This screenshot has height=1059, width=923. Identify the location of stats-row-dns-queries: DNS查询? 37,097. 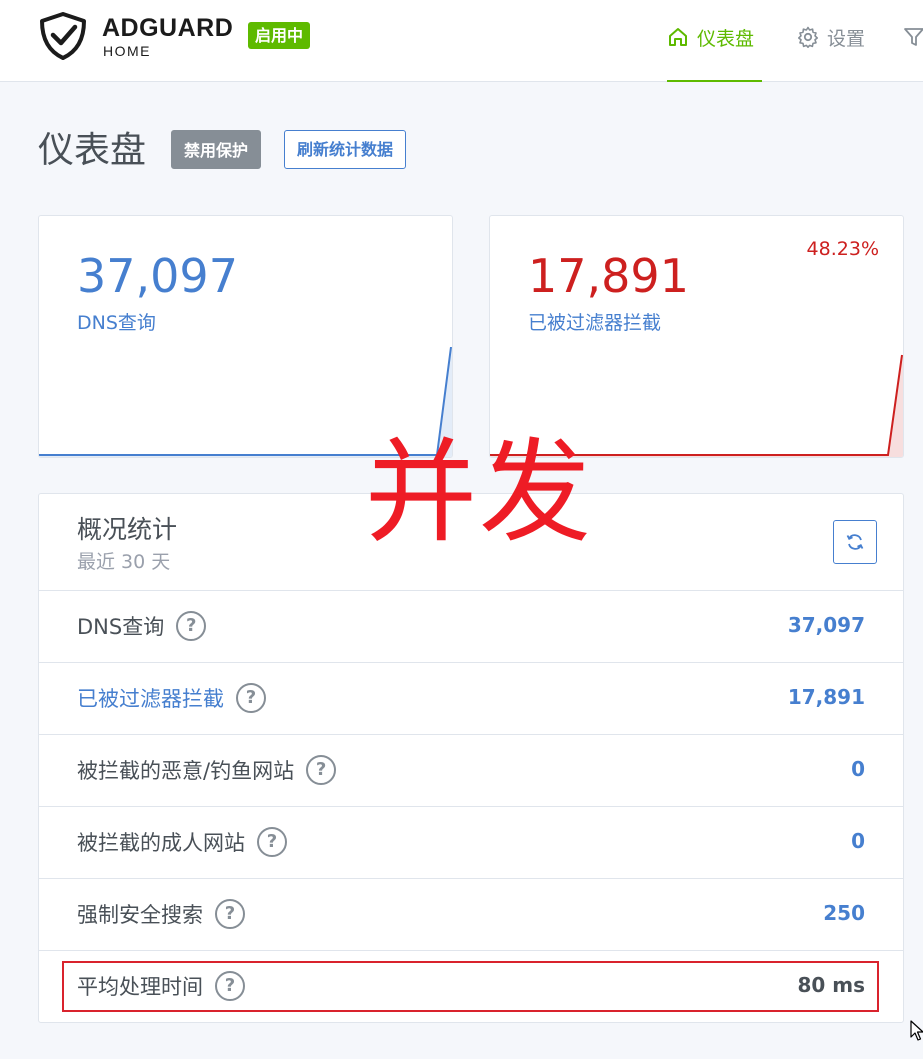
(471, 626).